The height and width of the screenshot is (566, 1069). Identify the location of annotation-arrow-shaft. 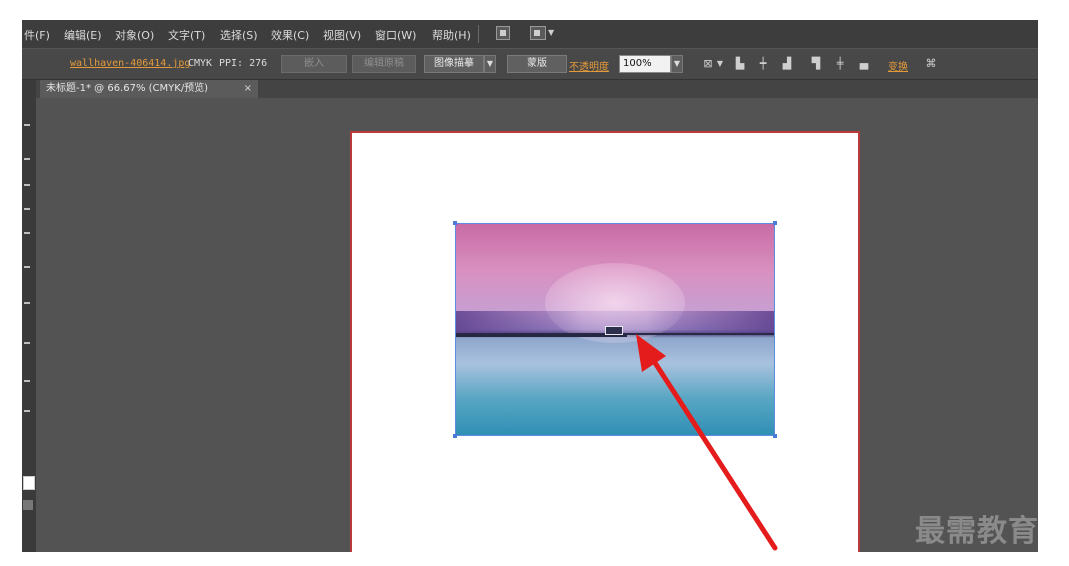
(711, 450).